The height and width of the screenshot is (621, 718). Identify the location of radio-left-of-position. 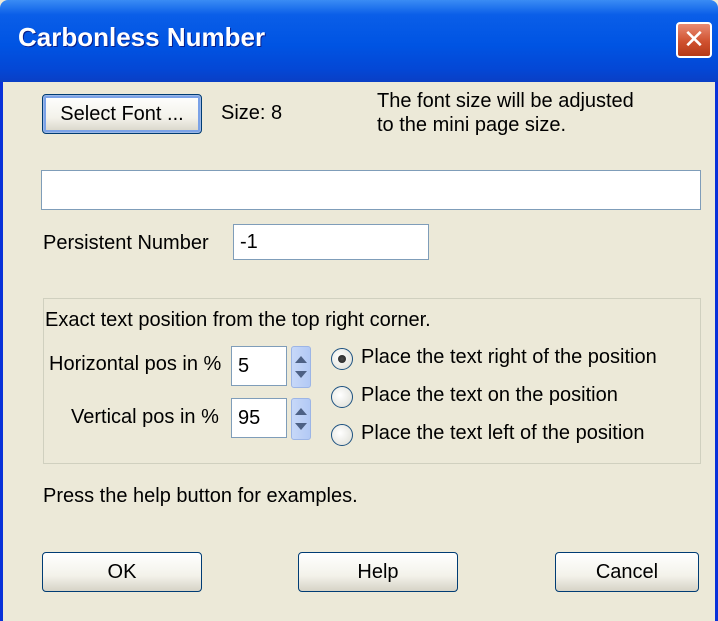
(342, 435).